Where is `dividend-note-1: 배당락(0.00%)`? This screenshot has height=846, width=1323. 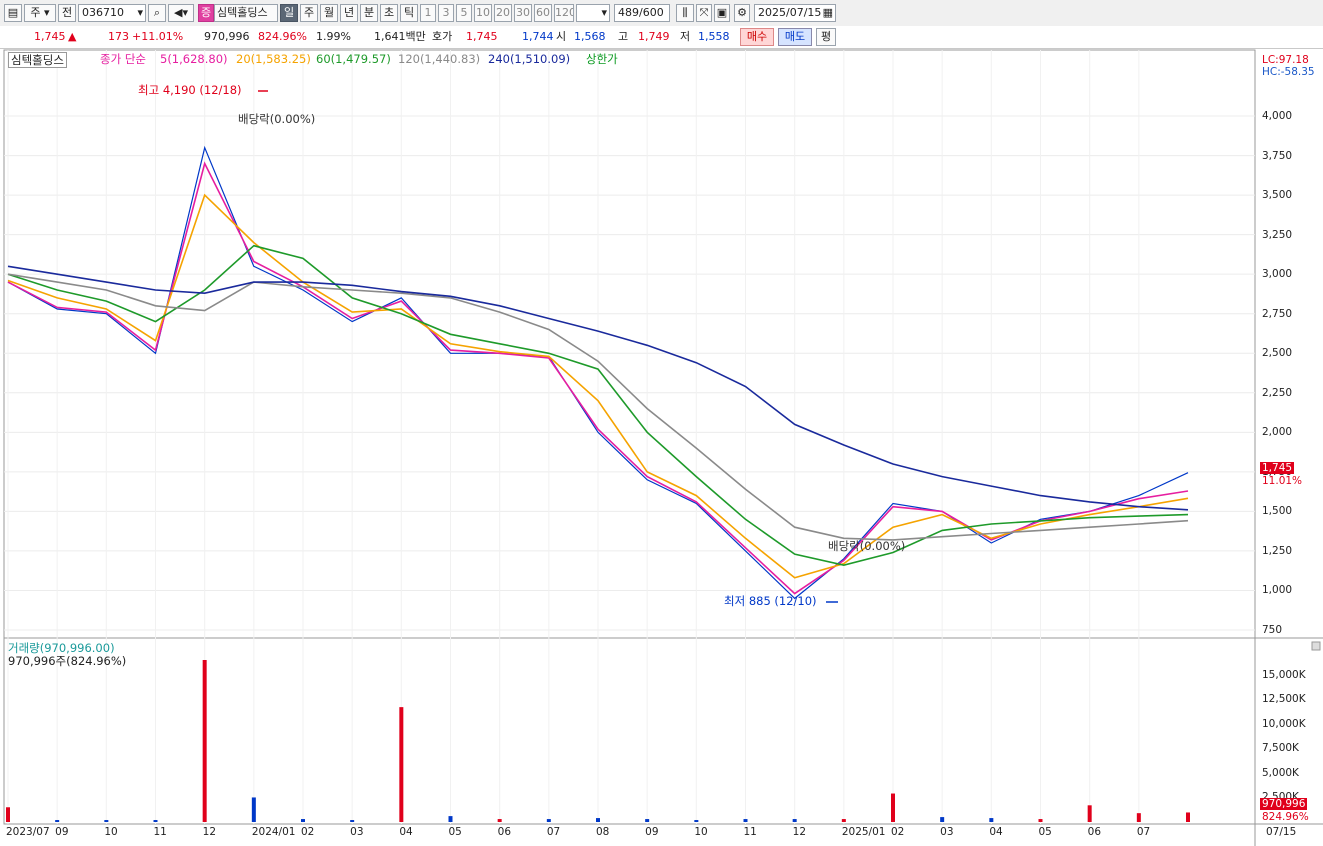
dividend-note-1: 배당락(0.00%) is located at coordinates (277, 119).